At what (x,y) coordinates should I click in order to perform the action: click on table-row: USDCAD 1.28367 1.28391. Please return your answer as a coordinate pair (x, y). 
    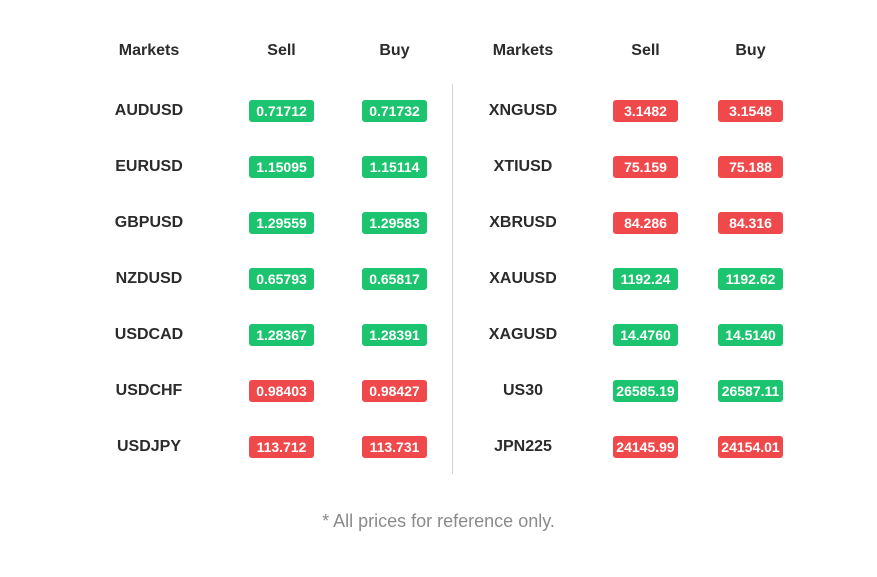
    Looking at the image, I should click on (267, 335).